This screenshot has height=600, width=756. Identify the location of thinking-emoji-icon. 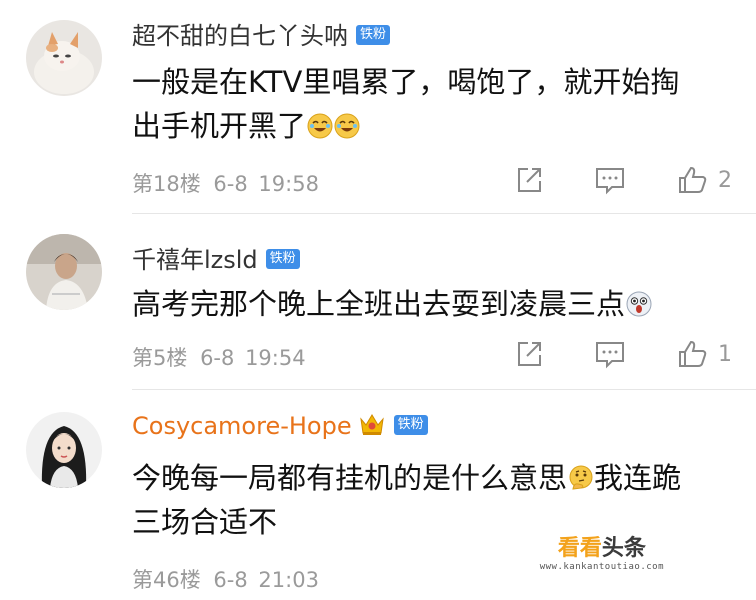
(581, 477).